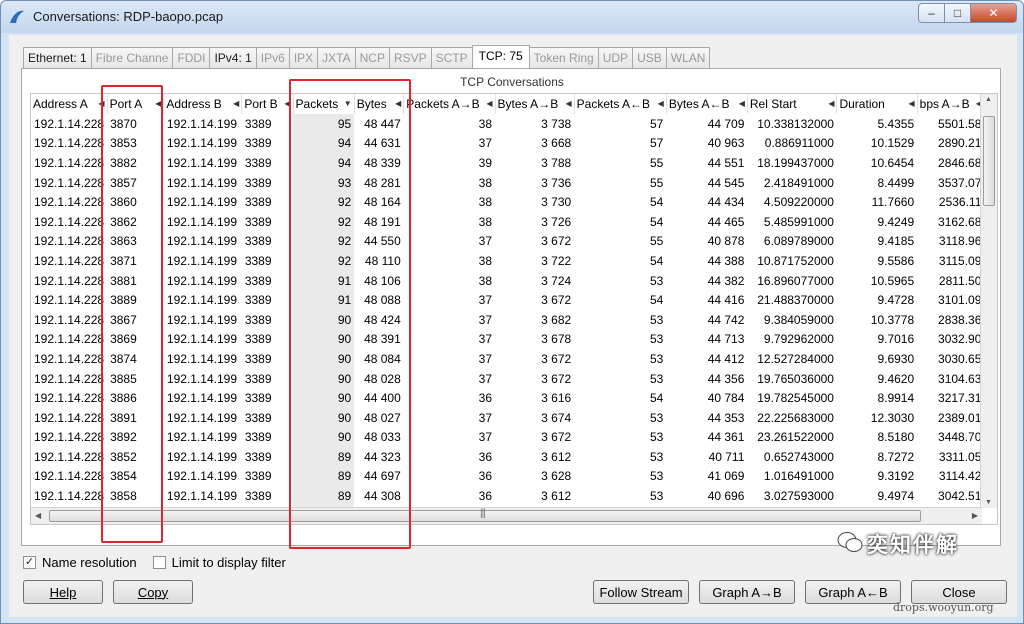  Describe the element at coordinates (944, 104) in the screenshot. I see `column-header-label: bps A→B` at that location.